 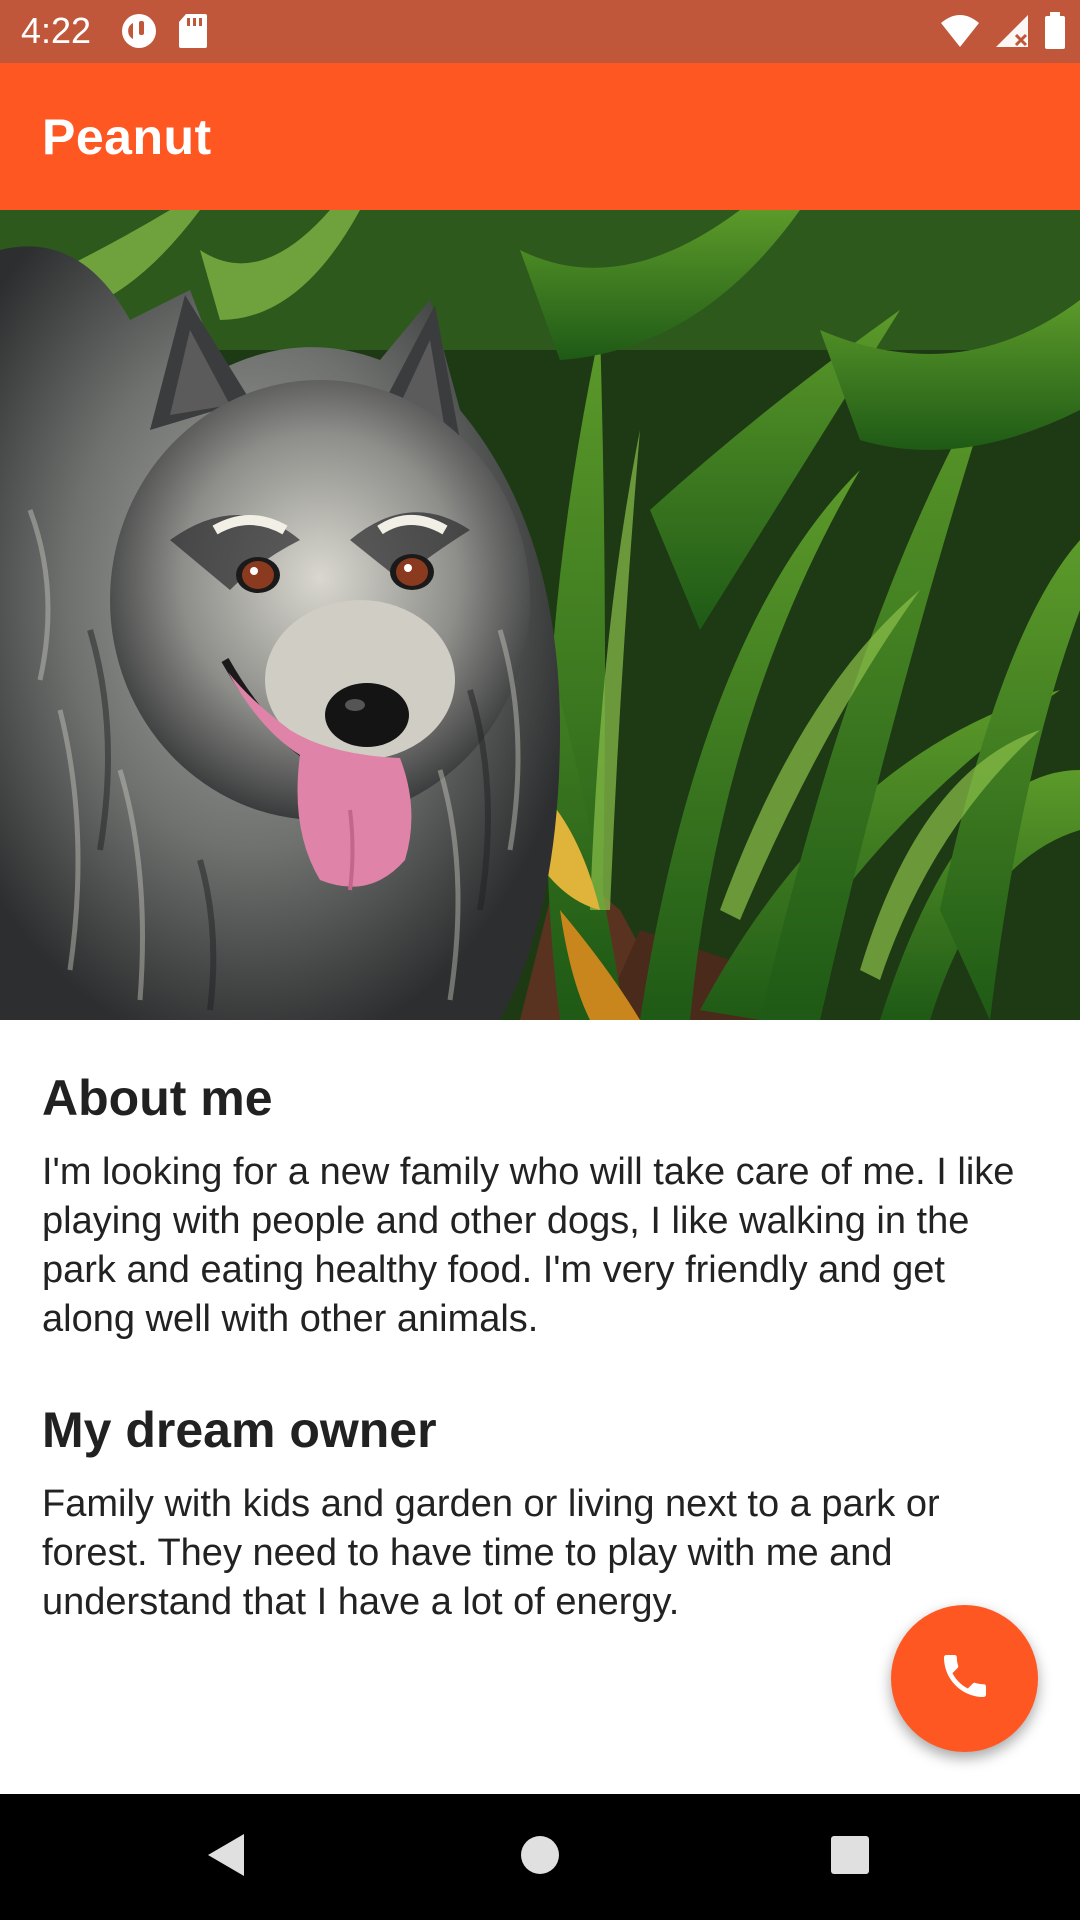 What do you see at coordinates (193, 31) in the screenshot?
I see `sd-card-icon` at bounding box center [193, 31].